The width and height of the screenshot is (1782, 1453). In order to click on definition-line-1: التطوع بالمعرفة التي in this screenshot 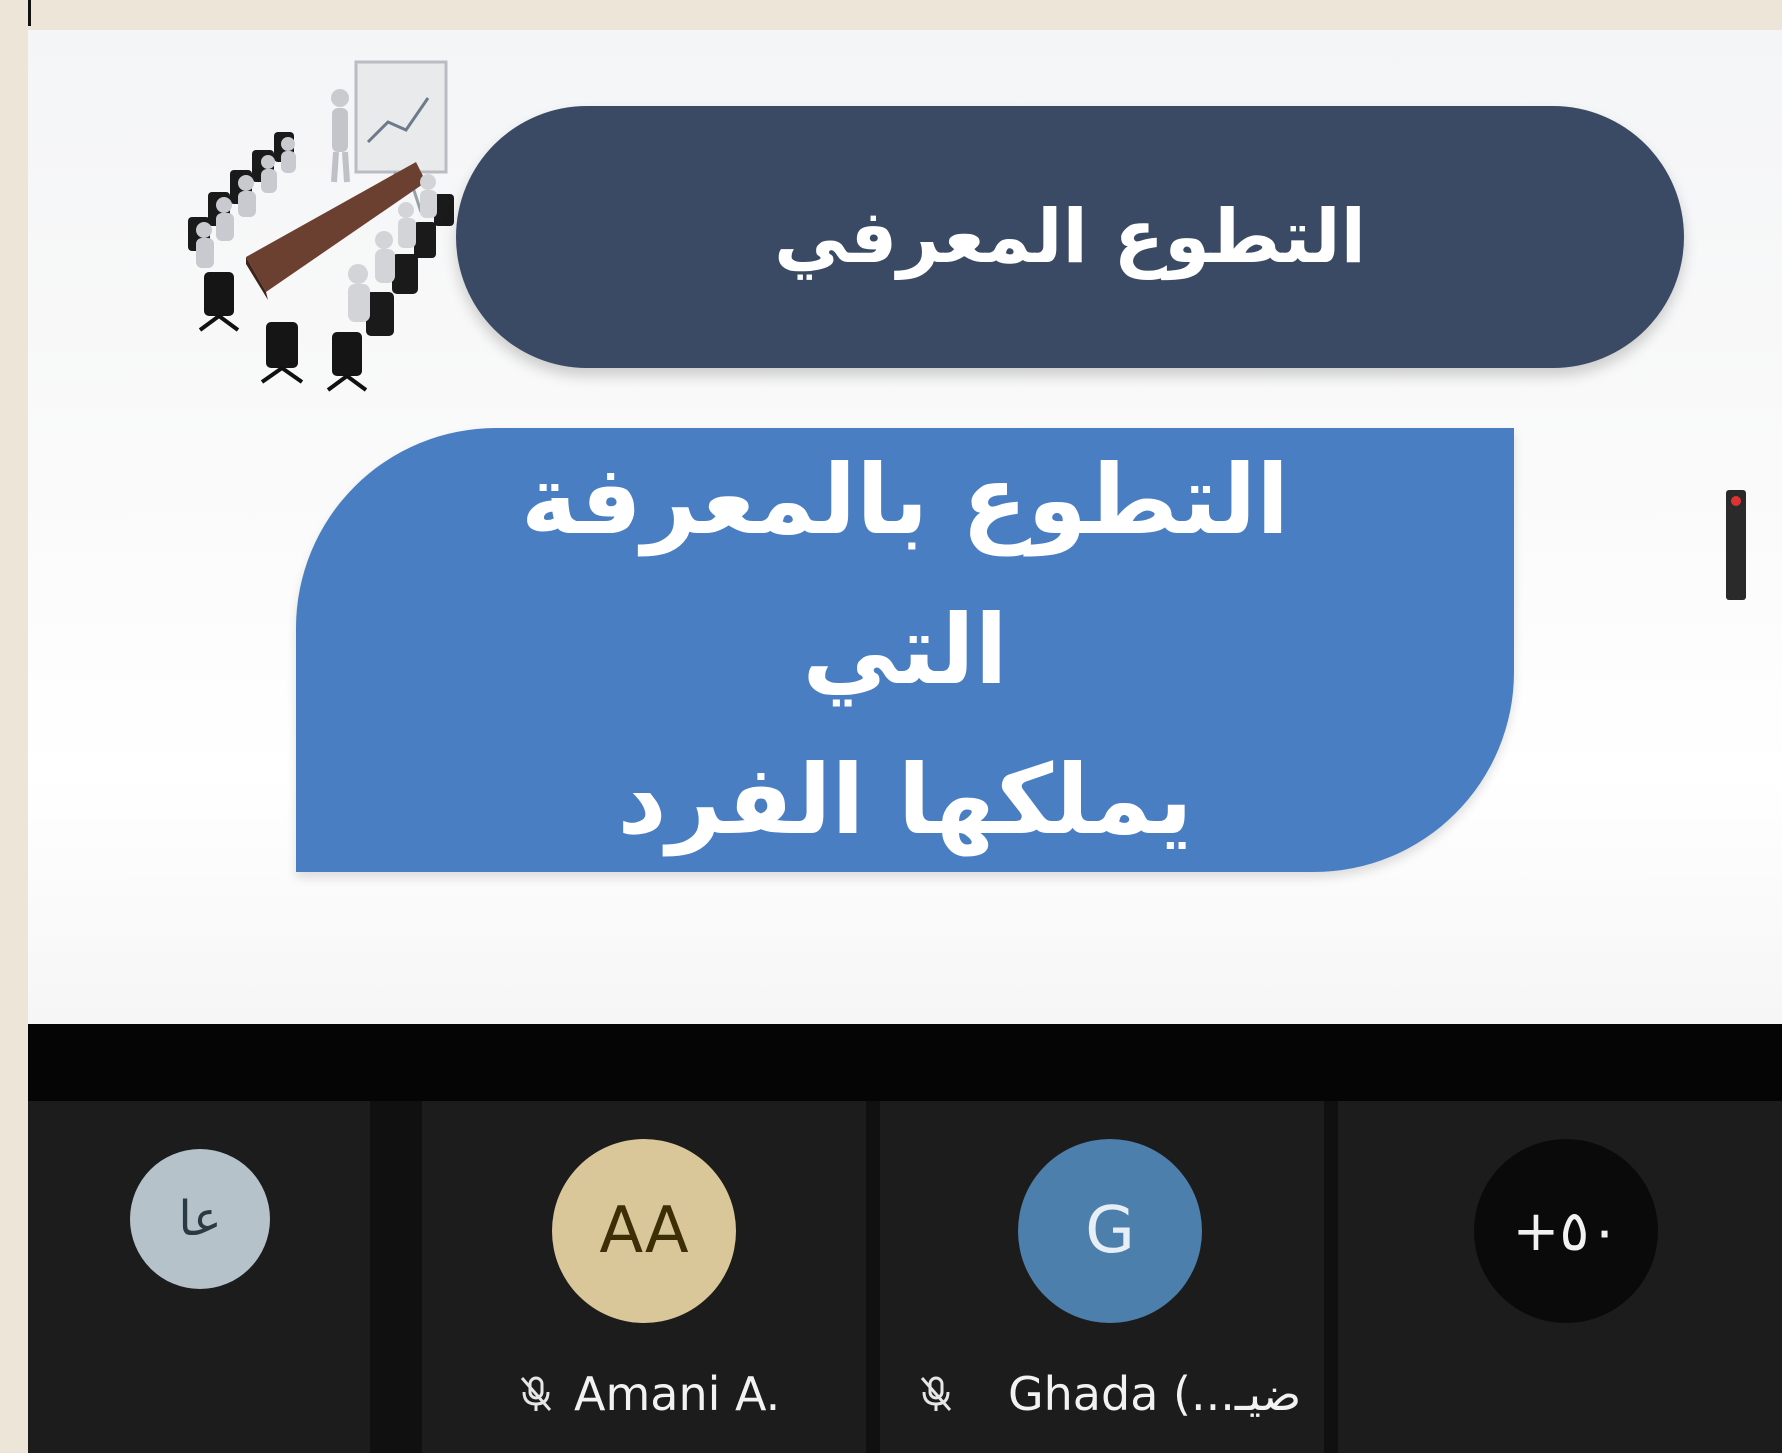, I will do `click(905, 575)`.